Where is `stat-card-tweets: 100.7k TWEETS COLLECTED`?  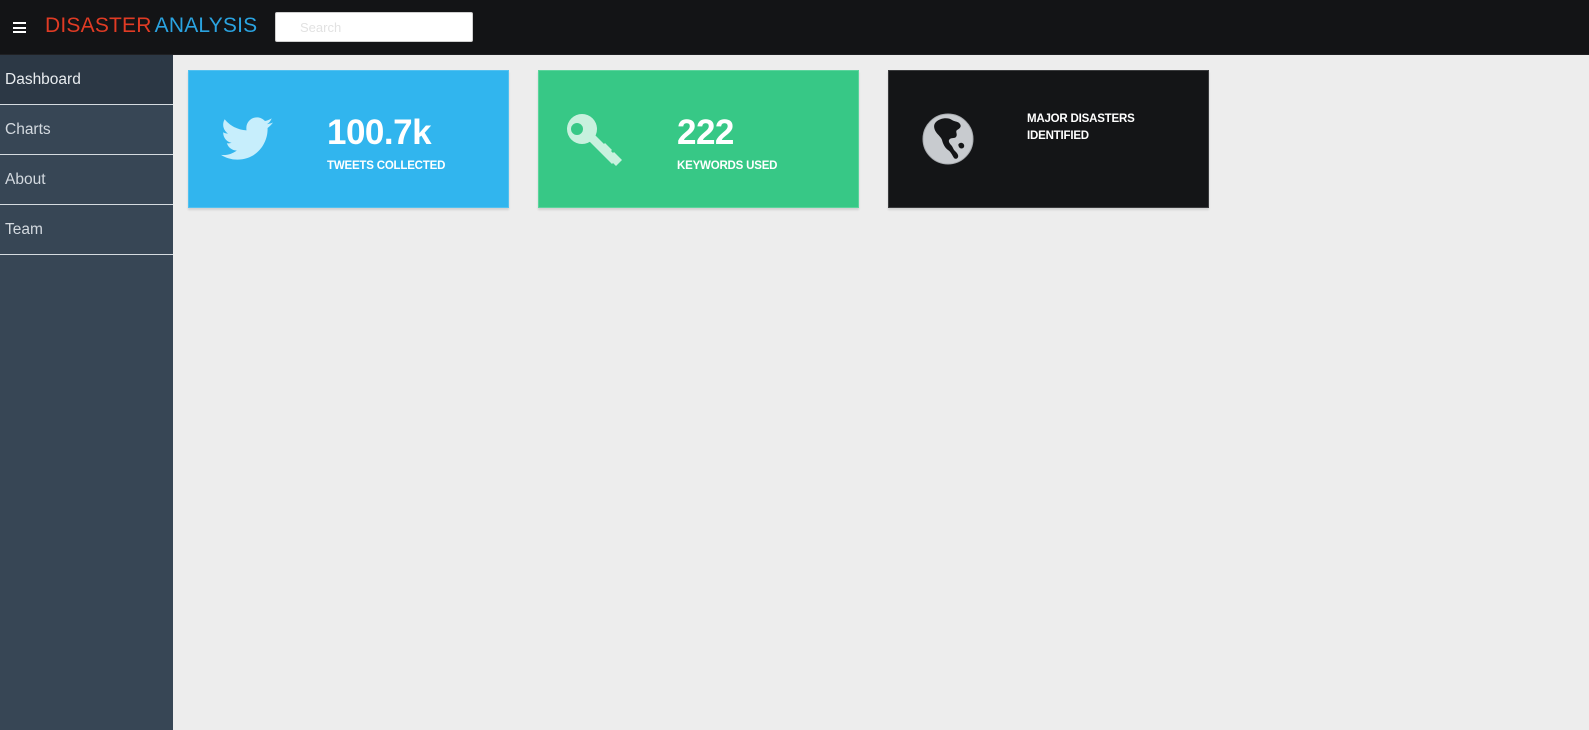
stat-card-tweets: 100.7k TWEETS COLLECTED is located at coordinates (348, 139).